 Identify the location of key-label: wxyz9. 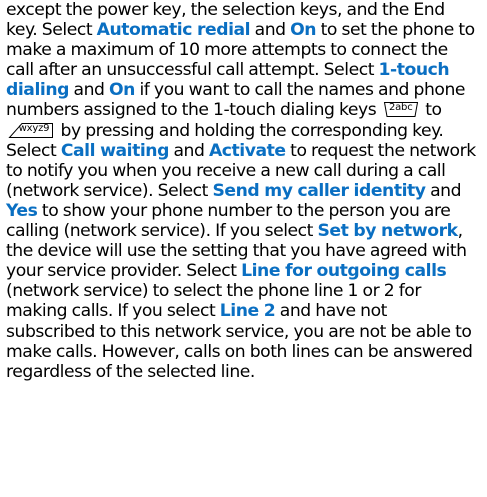
(34, 128).